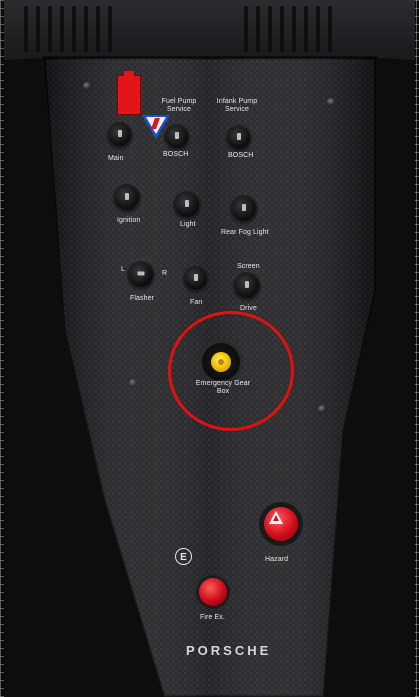 The image size is (419, 697). I want to click on flasher-right-label: R, so click(165, 273).